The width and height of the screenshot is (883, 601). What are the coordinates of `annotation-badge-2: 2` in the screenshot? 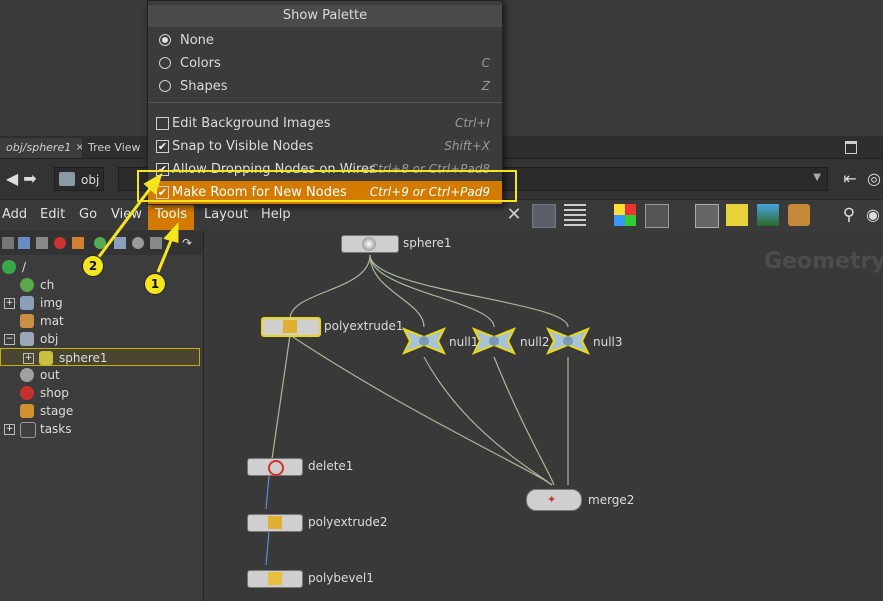 It's located at (93, 266).